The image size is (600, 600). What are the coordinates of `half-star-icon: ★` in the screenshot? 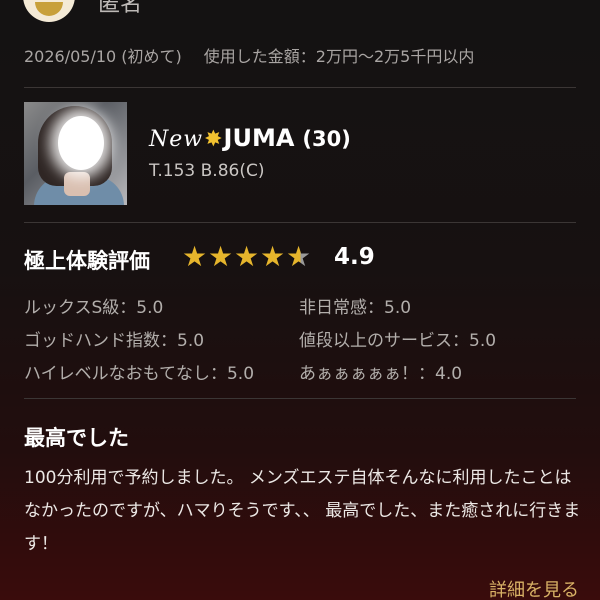 It's located at (299, 256).